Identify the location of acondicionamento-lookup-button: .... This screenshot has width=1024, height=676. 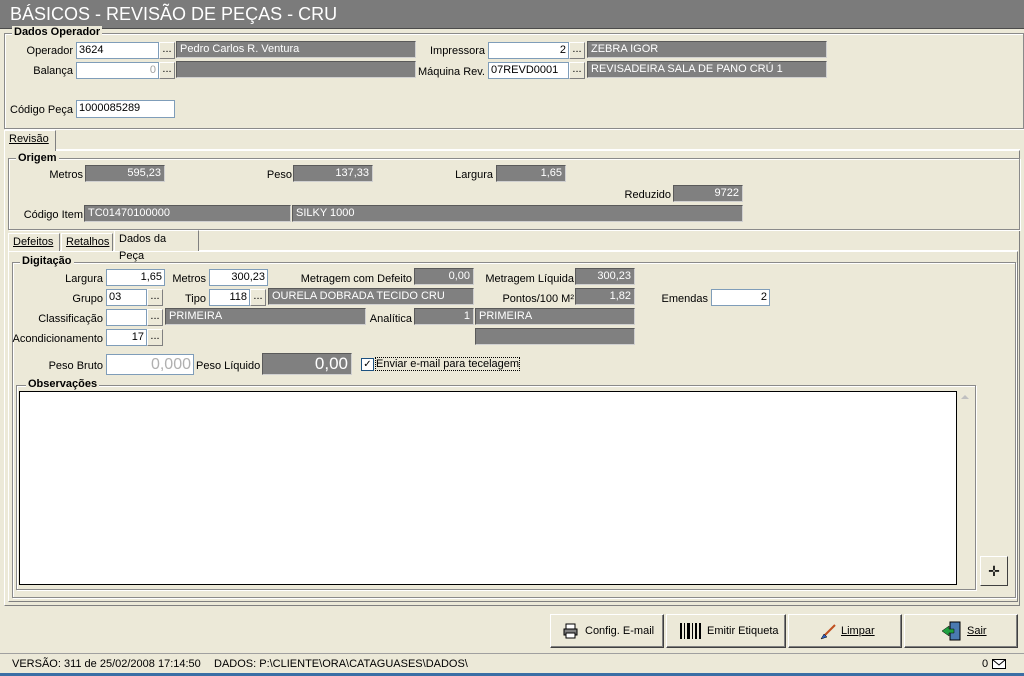
(155, 337).